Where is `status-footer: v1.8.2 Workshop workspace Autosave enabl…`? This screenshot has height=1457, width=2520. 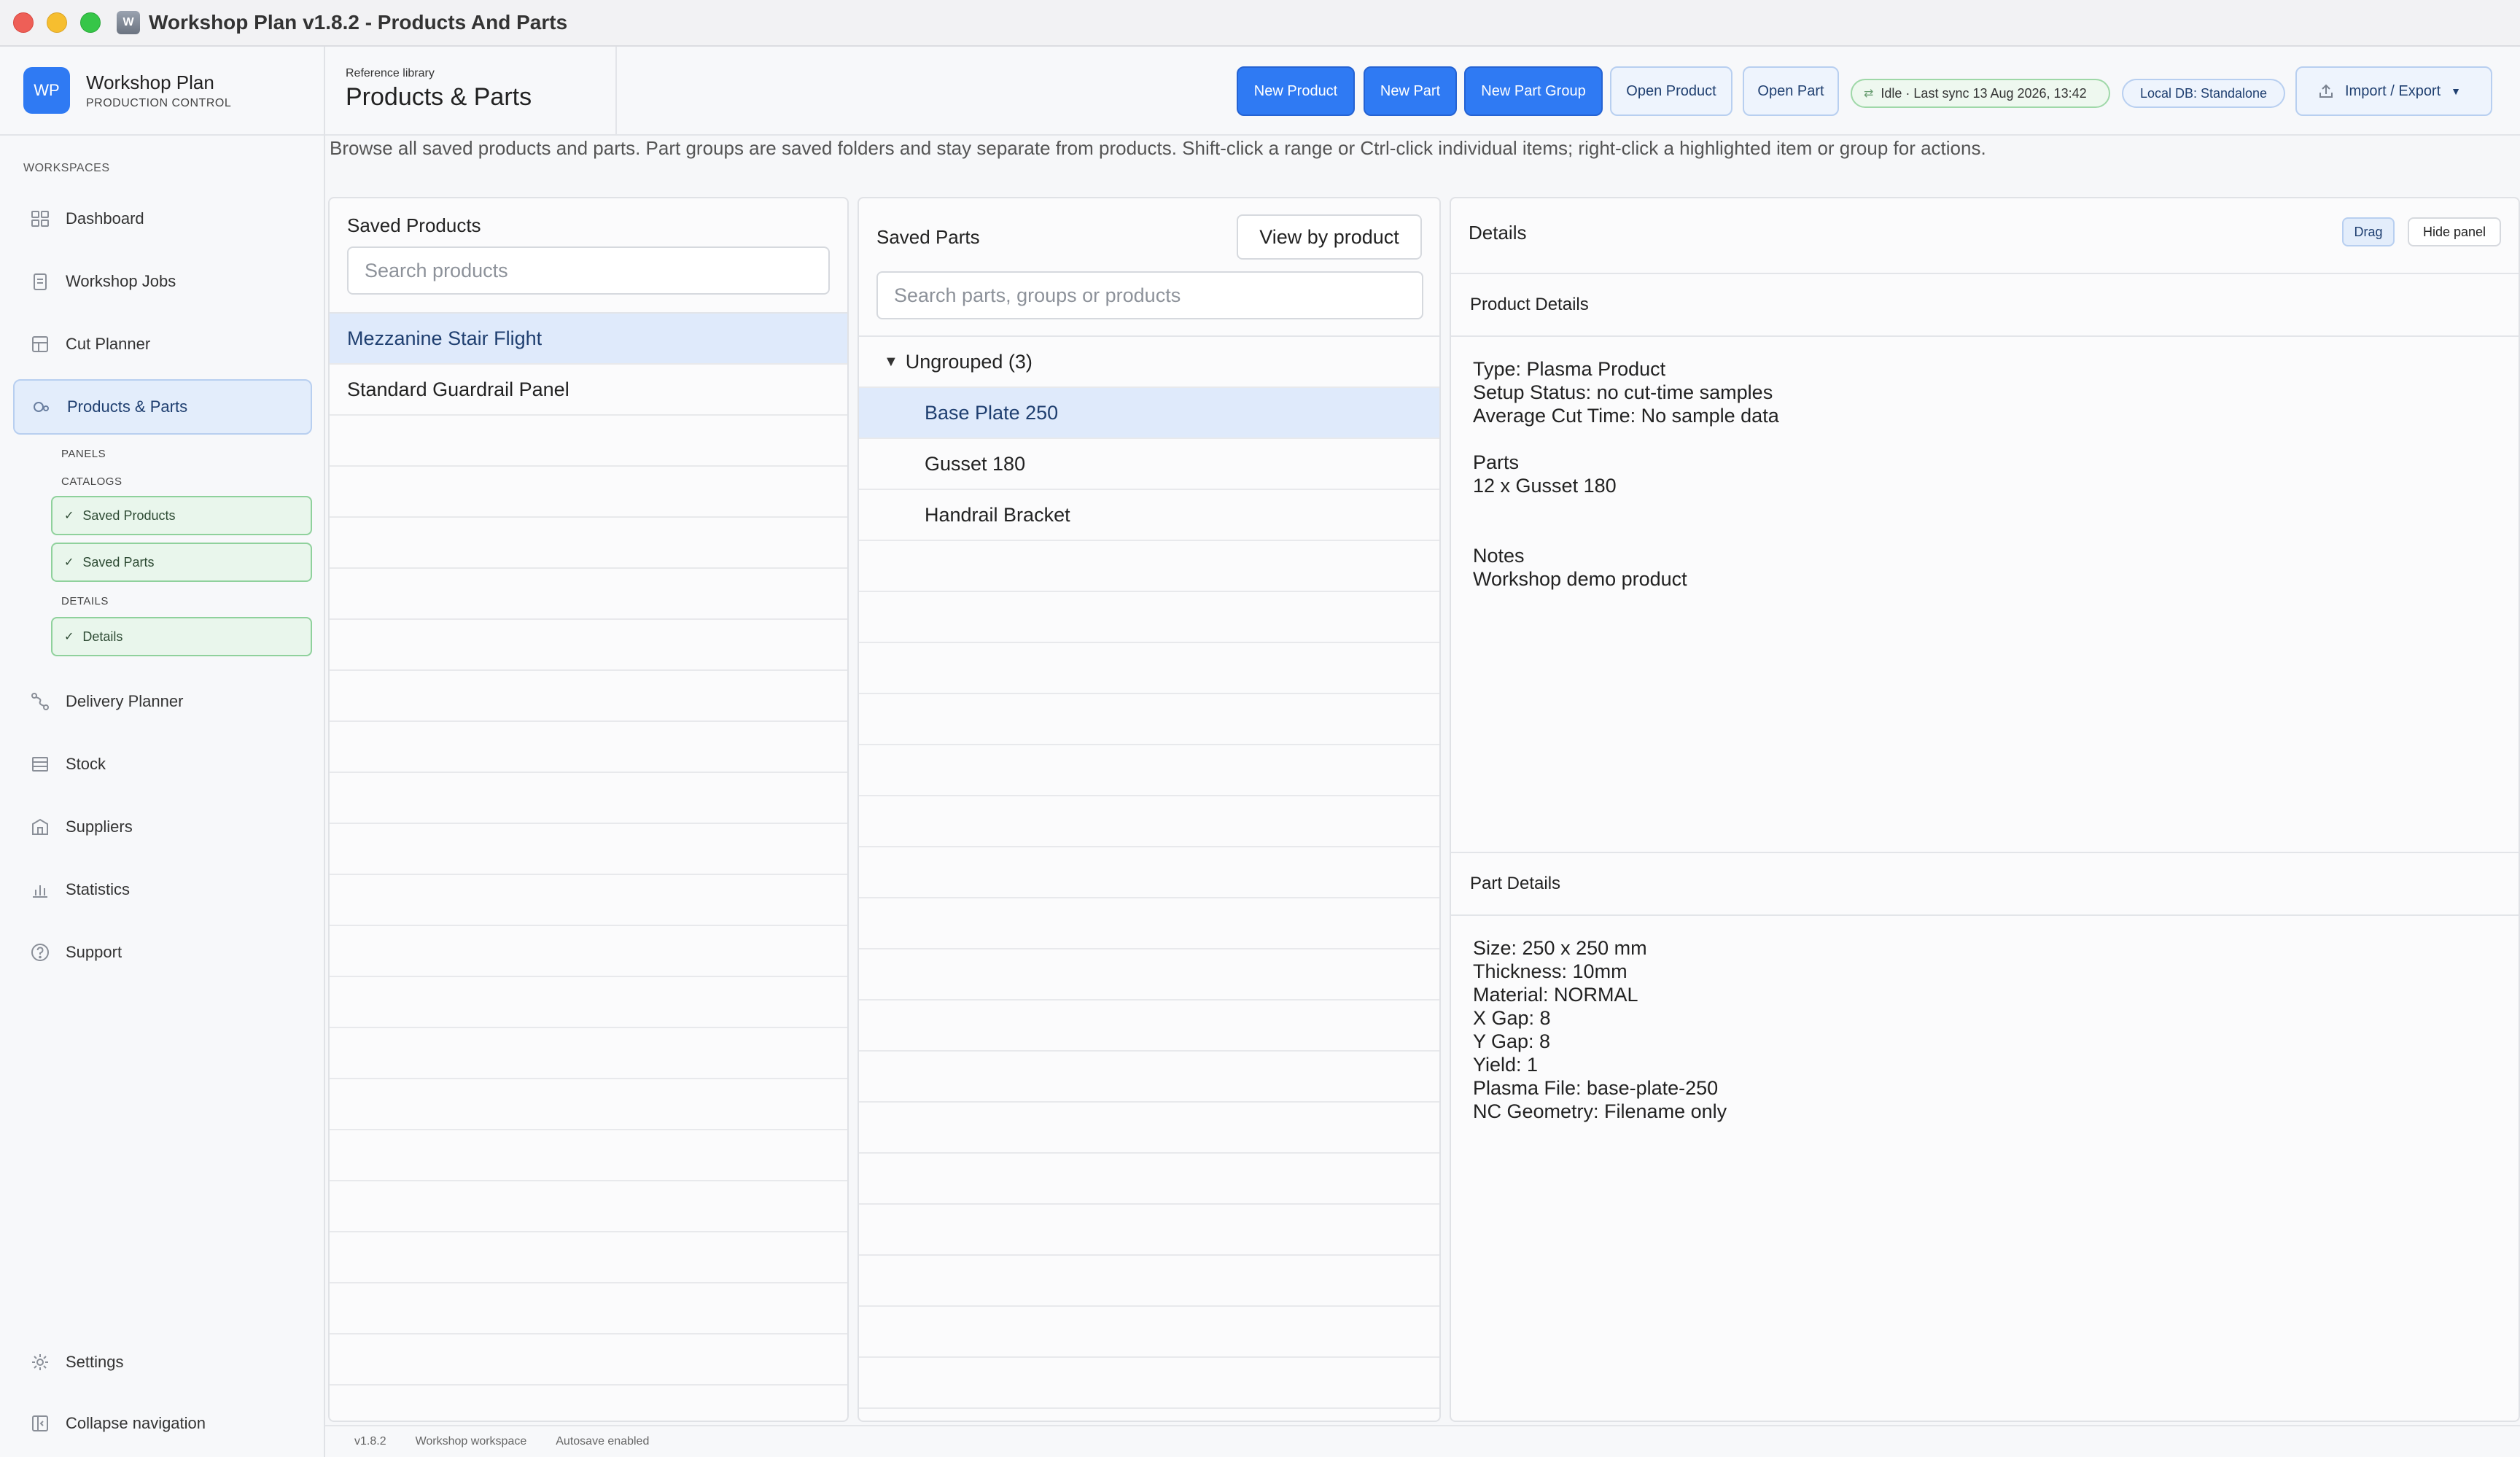
status-footer: v1.8.2 Workshop workspace Autosave enabl… is located at coordinates (1422, 1441).